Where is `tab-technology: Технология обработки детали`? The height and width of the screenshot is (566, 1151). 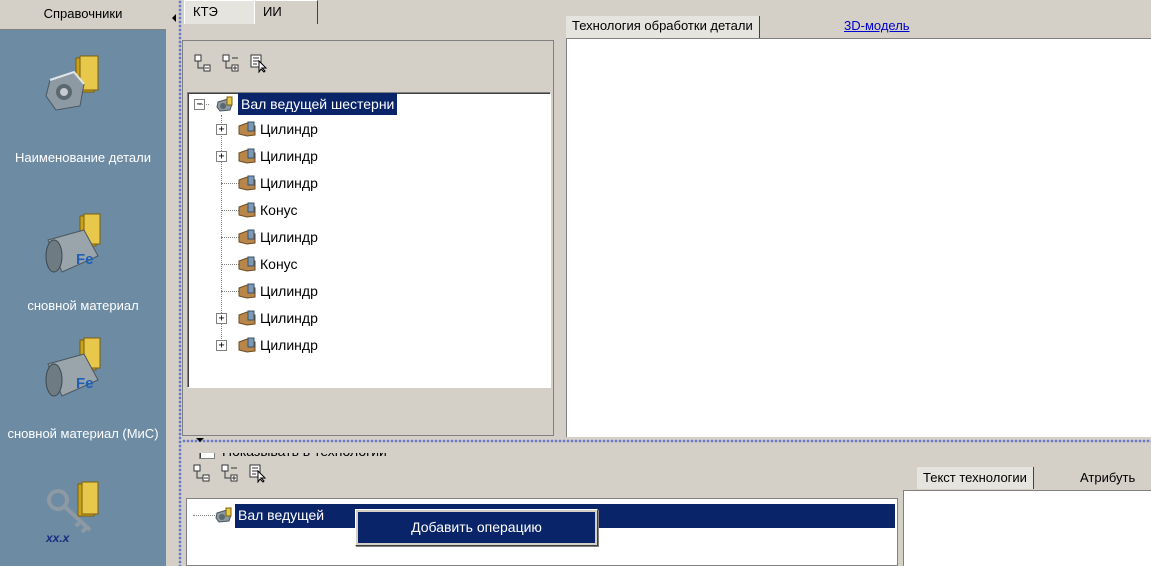 tab-technology: Технология обработки детали is located at coordinates (663, 27).